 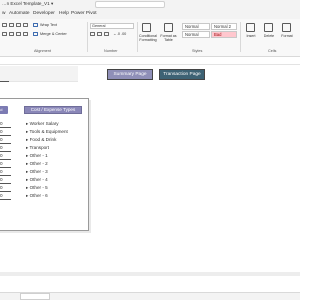 What do you see at coordinates (35, 25) in the screenshot?
I see `wrap-text-icon` at bounding box center [35, 25].